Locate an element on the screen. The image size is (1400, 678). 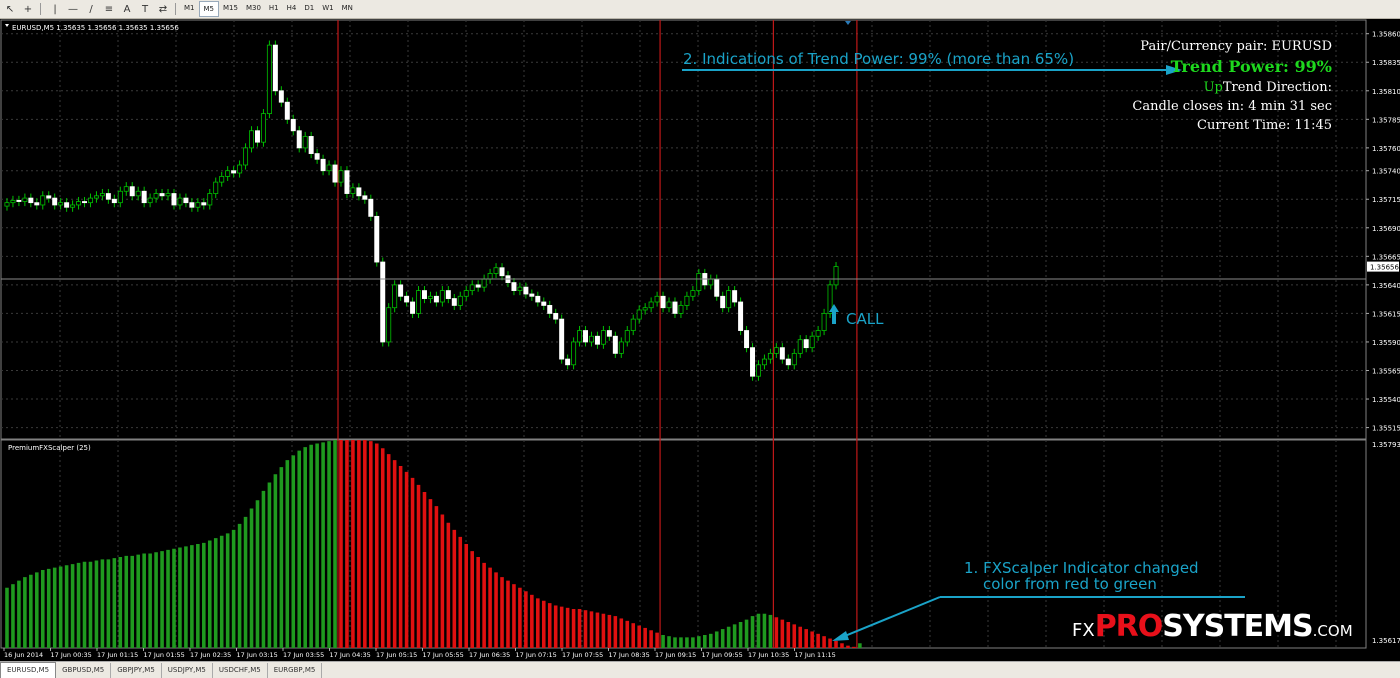
price-label: 1.35715 is located at coordinates (1386, 200).